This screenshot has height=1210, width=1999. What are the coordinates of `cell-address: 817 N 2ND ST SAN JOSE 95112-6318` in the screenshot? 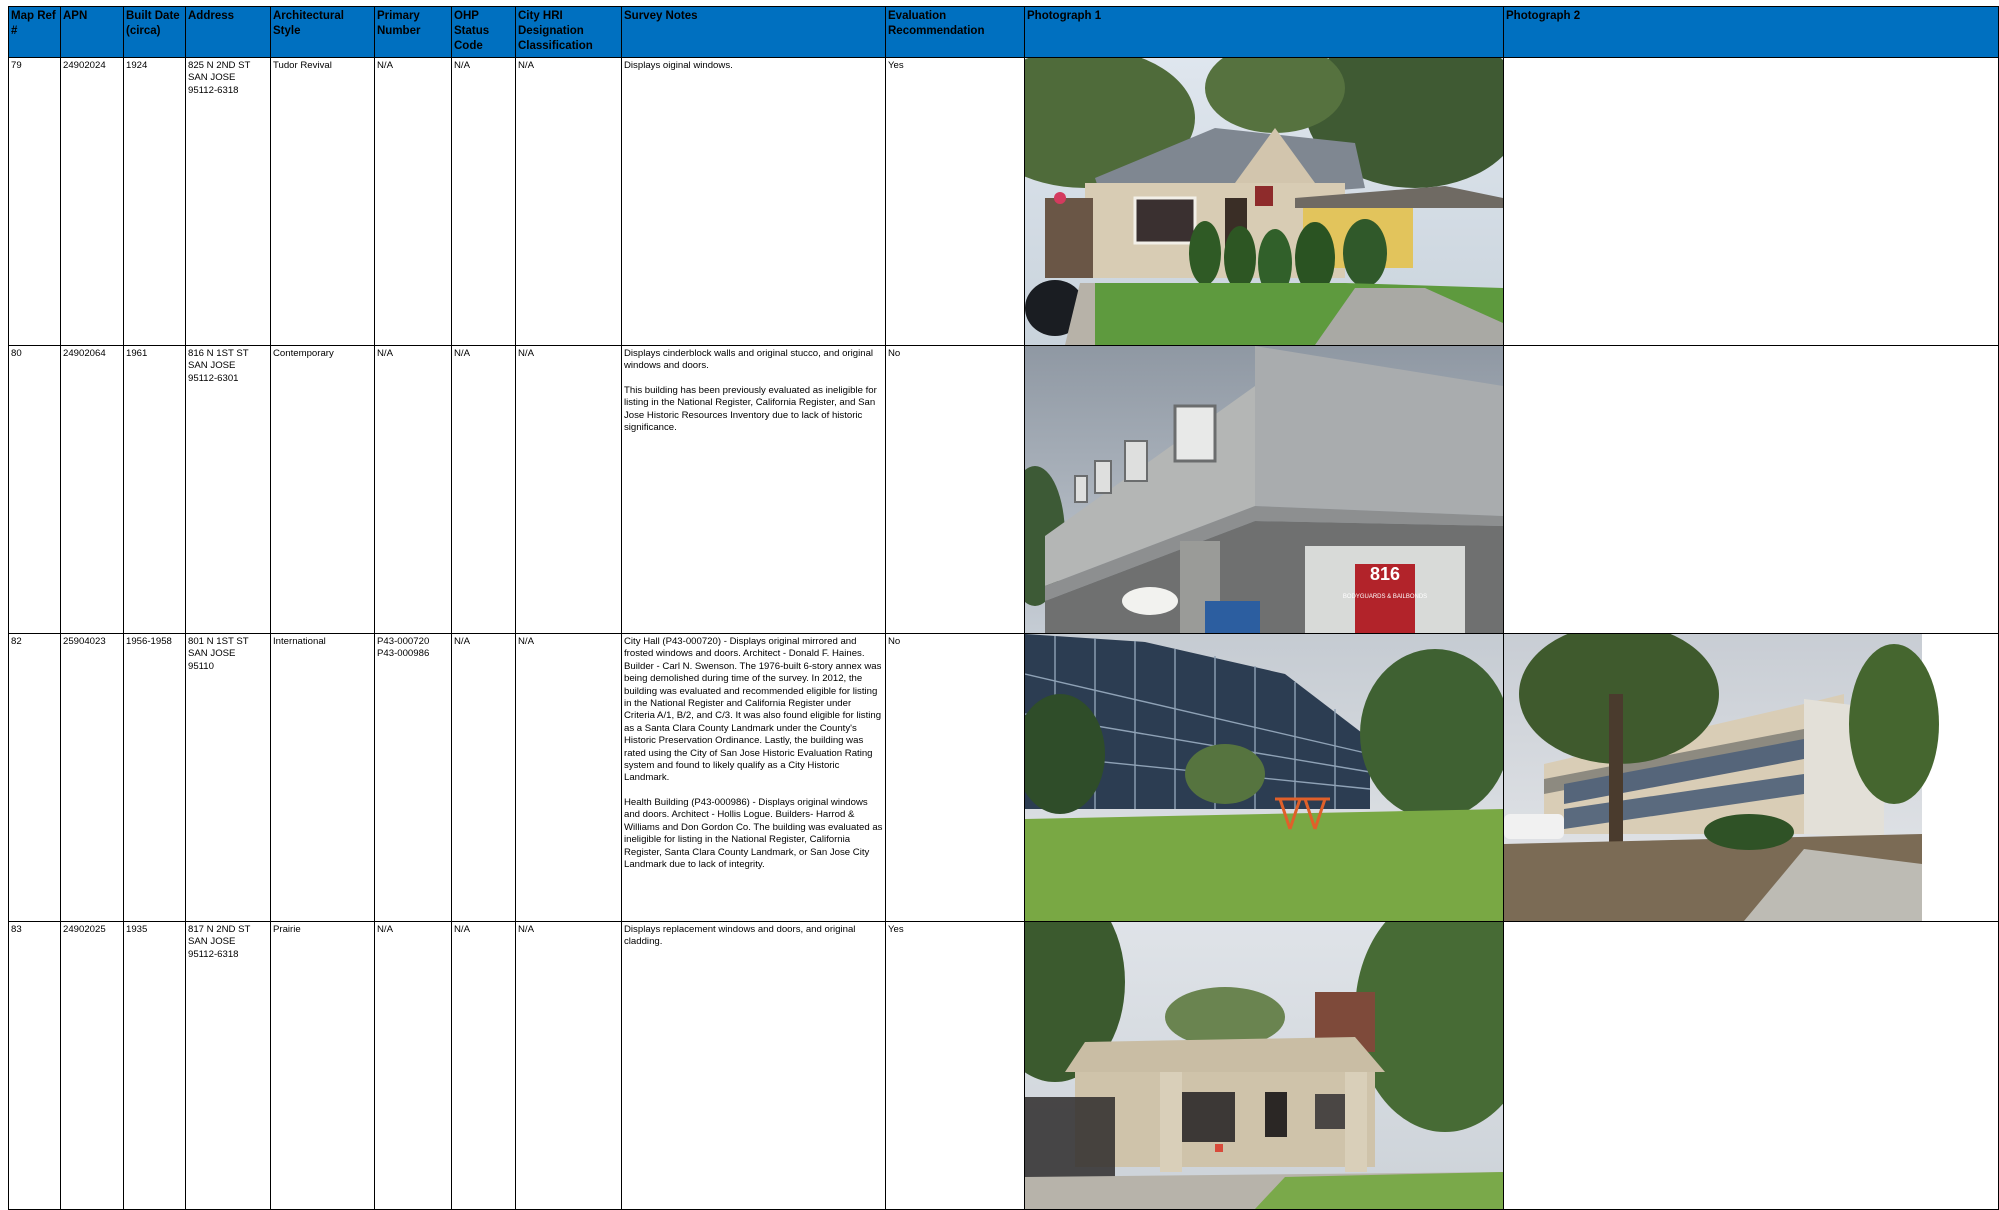 It's located at (228, 1065).